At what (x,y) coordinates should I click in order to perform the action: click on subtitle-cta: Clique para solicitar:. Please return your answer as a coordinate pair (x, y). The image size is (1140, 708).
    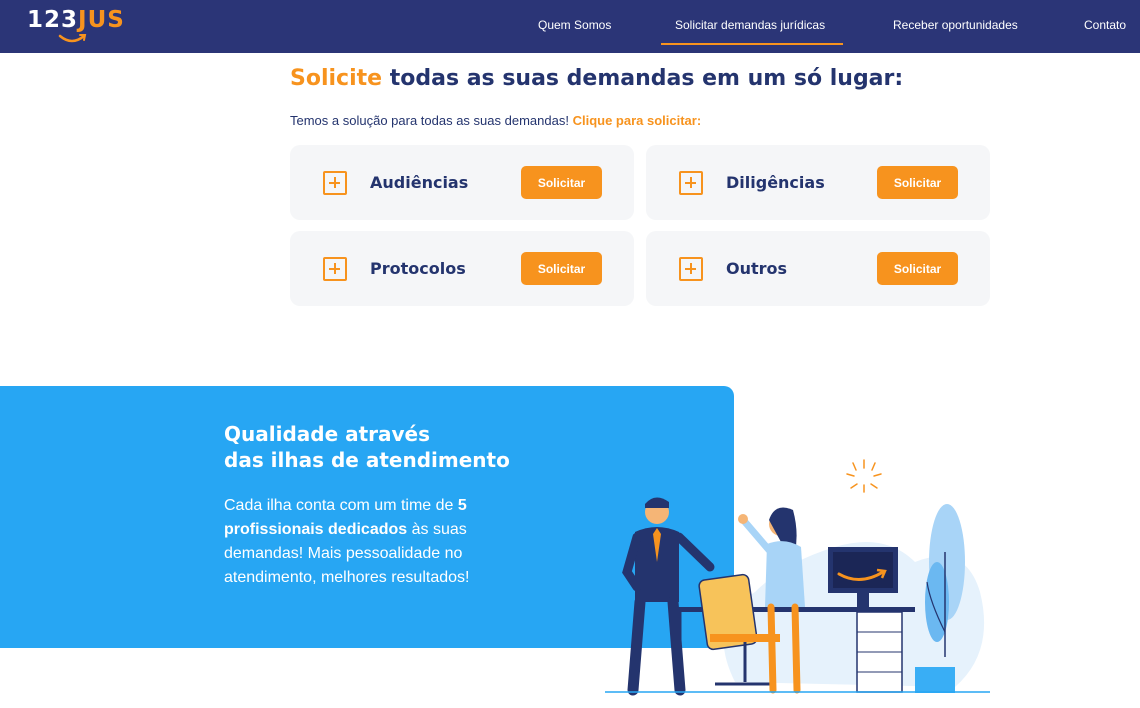
    Looking at the image, I should click on (637, 120).